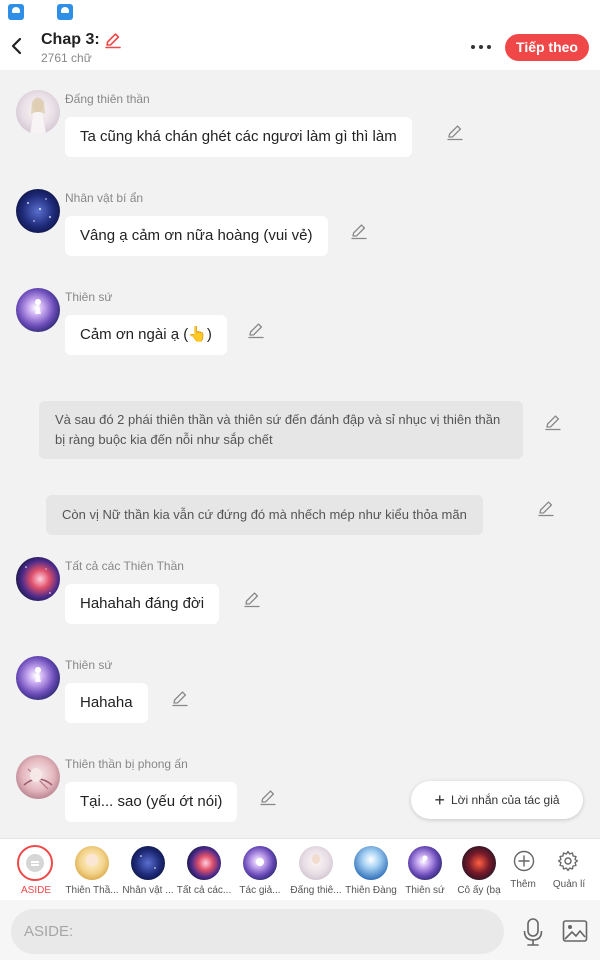  I want to click on message-bubble: Tại... sao (yếu ớt nói), so click(151, 802).